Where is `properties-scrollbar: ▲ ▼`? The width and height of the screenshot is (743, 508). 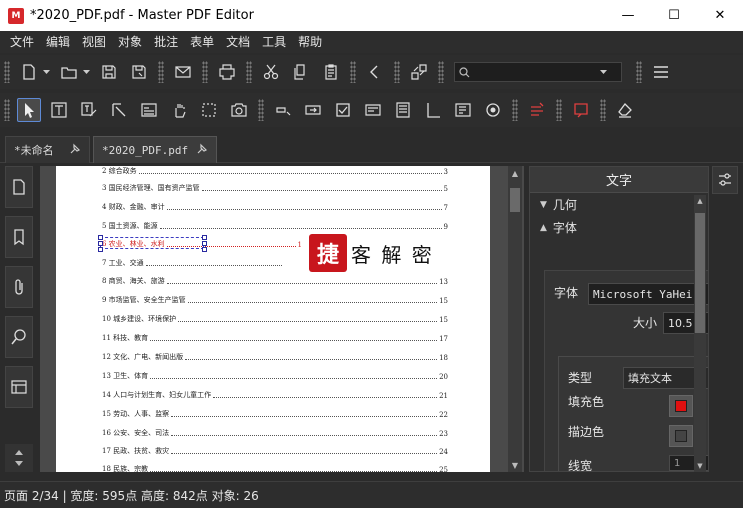
properties-scrollbar: ▲ ▼ is located at coordinates (700, 333).